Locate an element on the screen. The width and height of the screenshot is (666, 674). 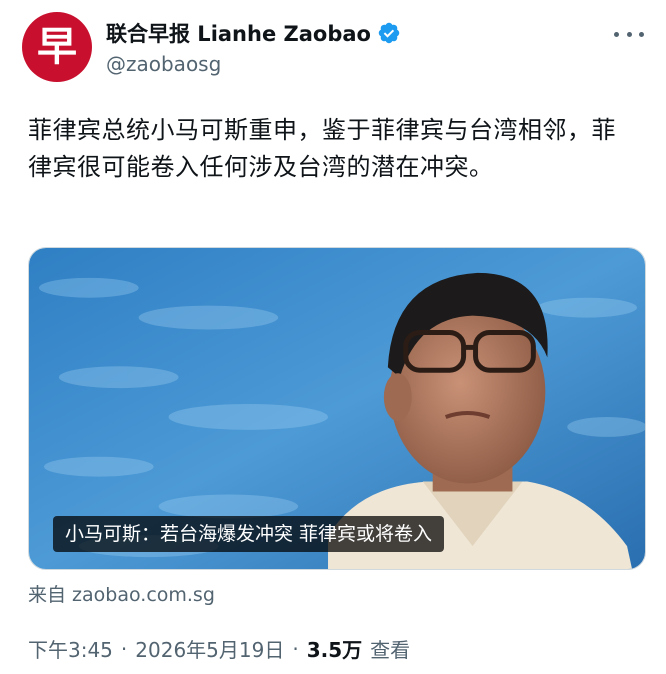
tweet-time: 下午3:45 is located at coordinates (70, 648).